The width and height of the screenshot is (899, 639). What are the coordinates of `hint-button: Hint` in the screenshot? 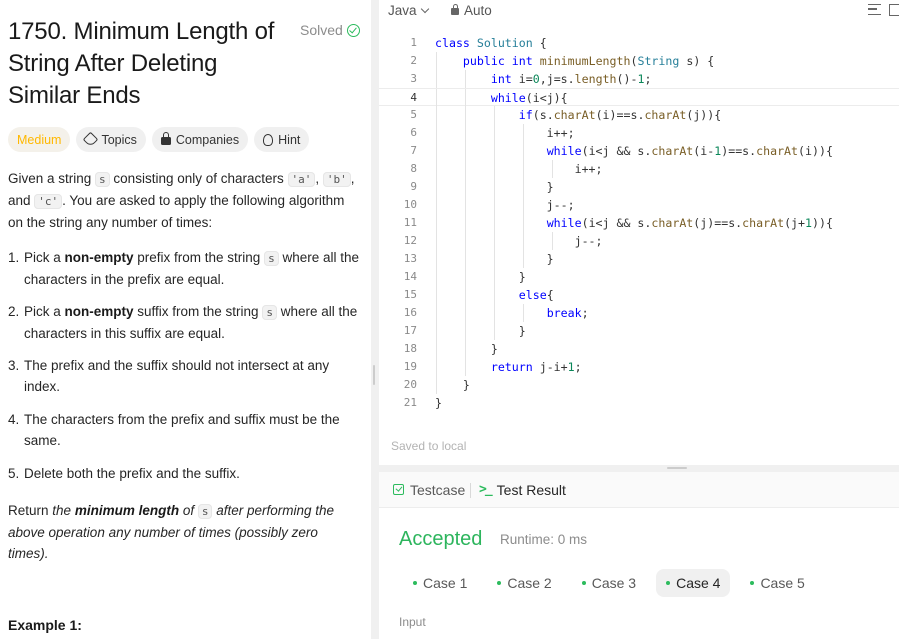 It's located at (282, 139).